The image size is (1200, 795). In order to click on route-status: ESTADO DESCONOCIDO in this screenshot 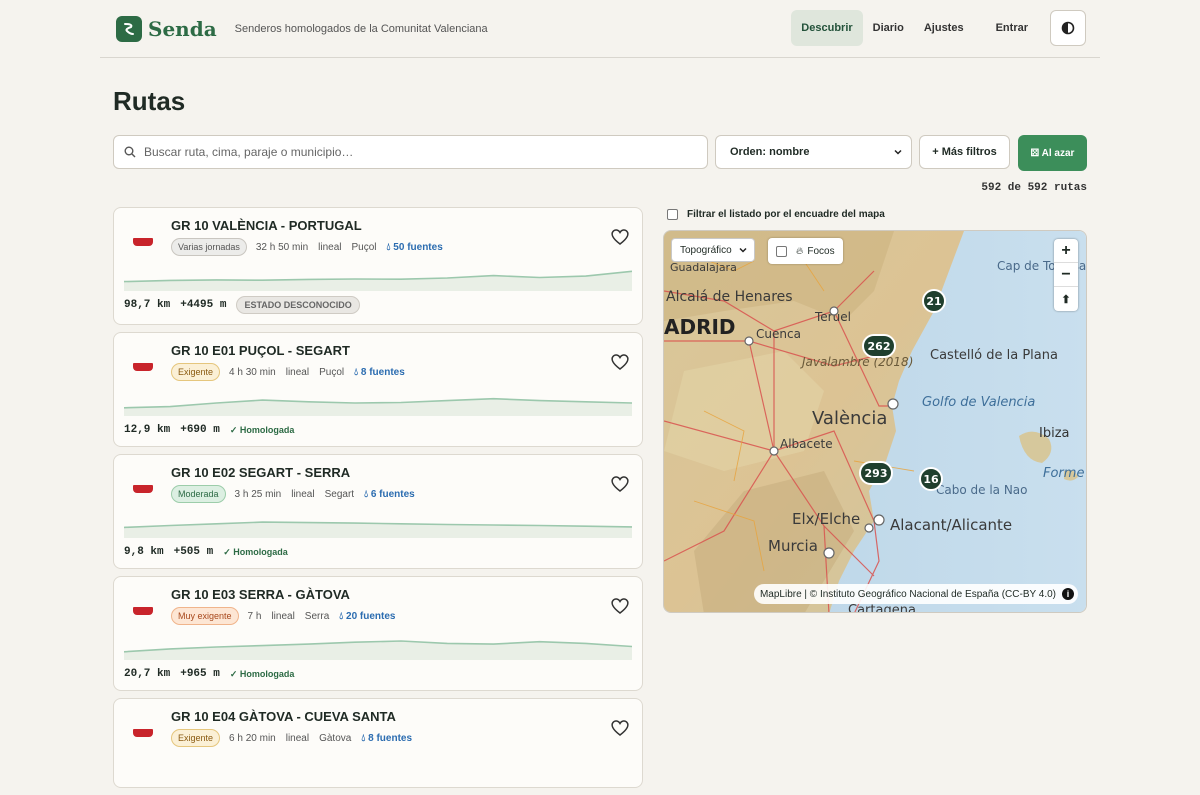, I will do `click(298, 305)`.